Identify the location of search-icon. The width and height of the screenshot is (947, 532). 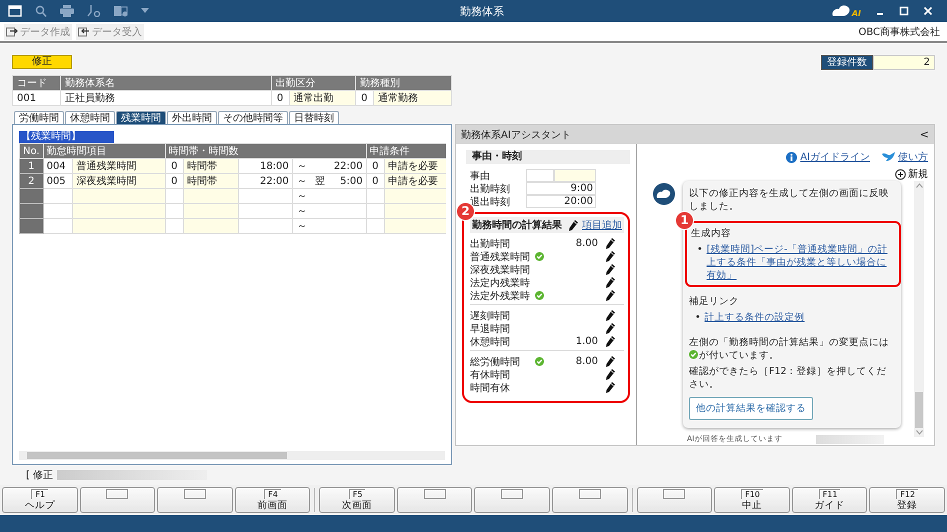
(41, 11).